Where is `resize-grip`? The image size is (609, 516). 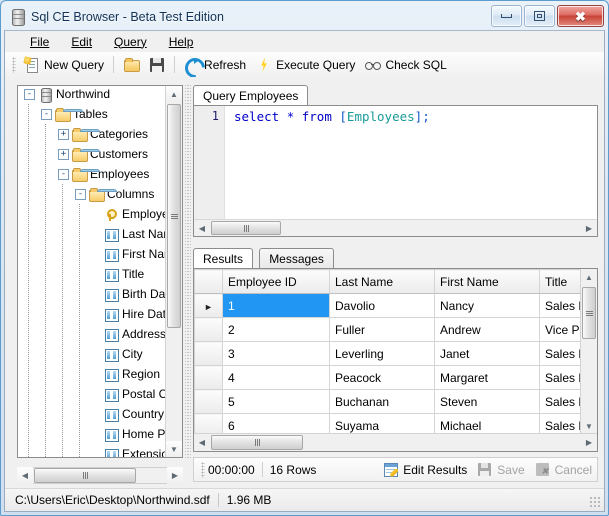
resize-grip is located at coordinates (595, 502).